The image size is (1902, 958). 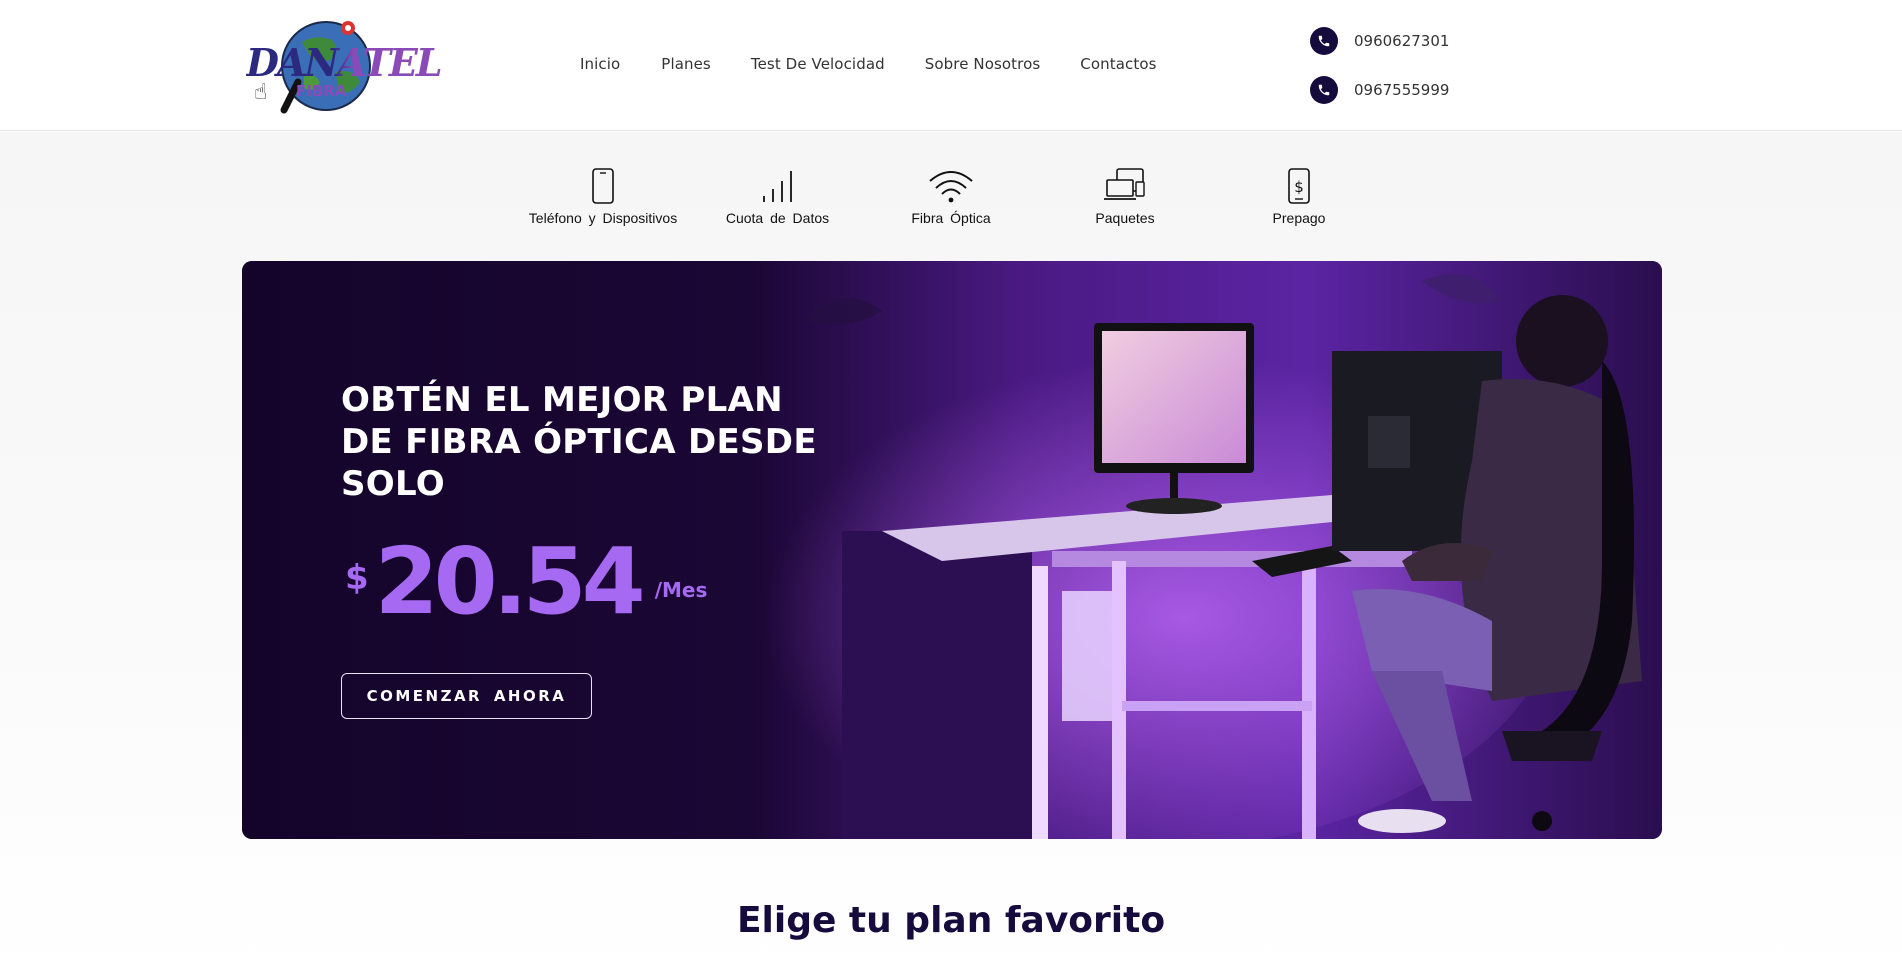 What do you see at coordinates (357, 578) in the screenshot?
I see `price-currency: $` at bounding box center [357, 578].